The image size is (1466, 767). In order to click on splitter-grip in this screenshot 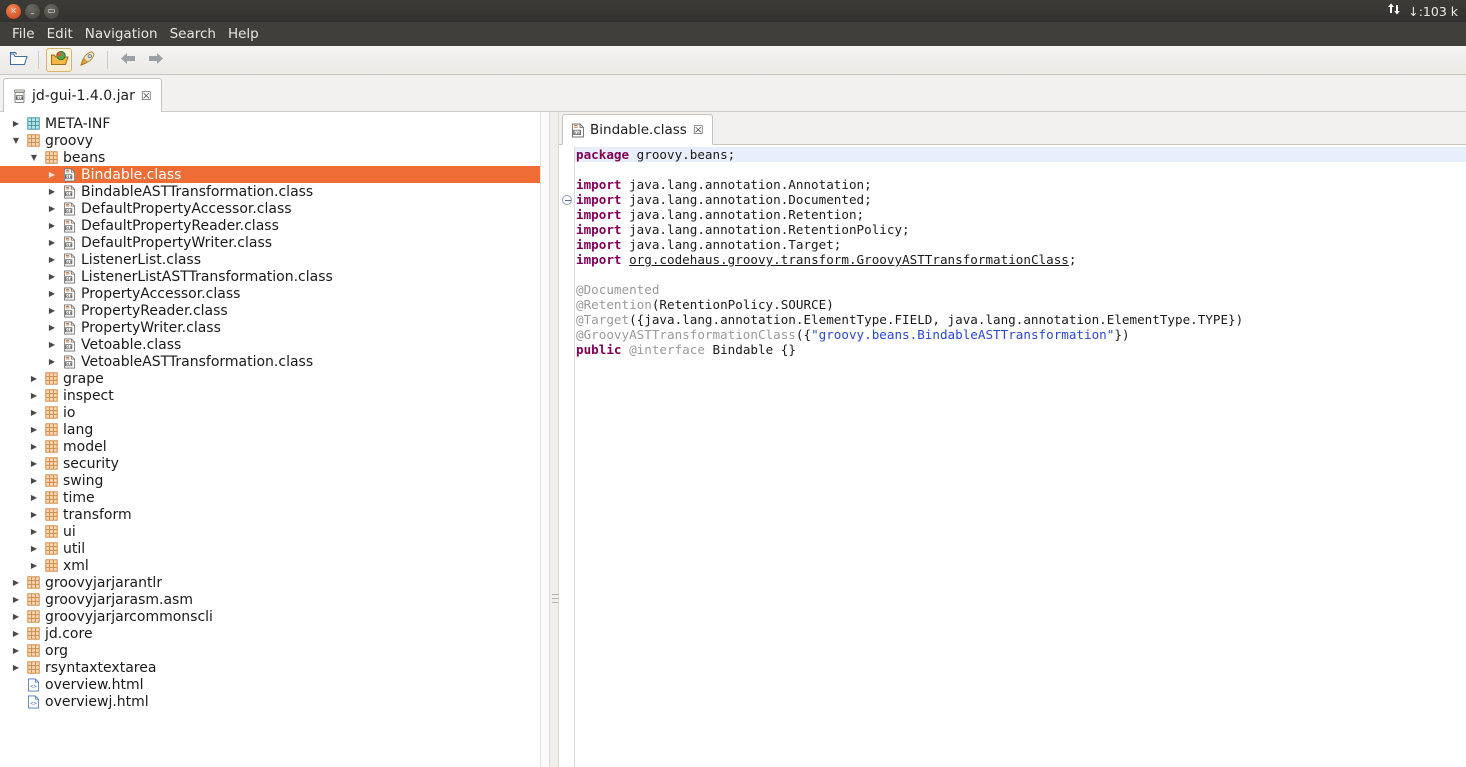, I will do `click(555, 600)`.